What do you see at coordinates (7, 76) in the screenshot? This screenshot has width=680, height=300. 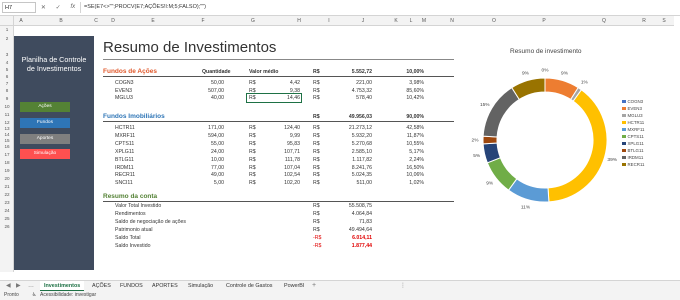 I see `row-header: 6` at bounding box center [7, 76].